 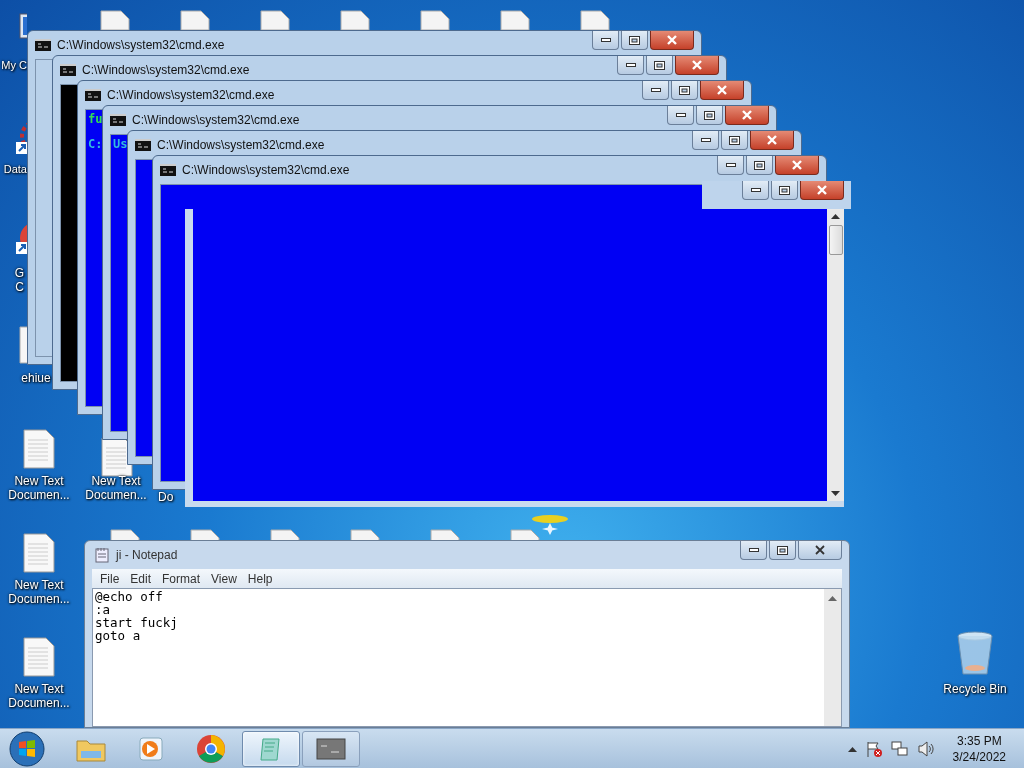 What do you see at coordinates (103, 609) in the screenshot?
I see `text-line: :a` at bounding box center [103, 609].